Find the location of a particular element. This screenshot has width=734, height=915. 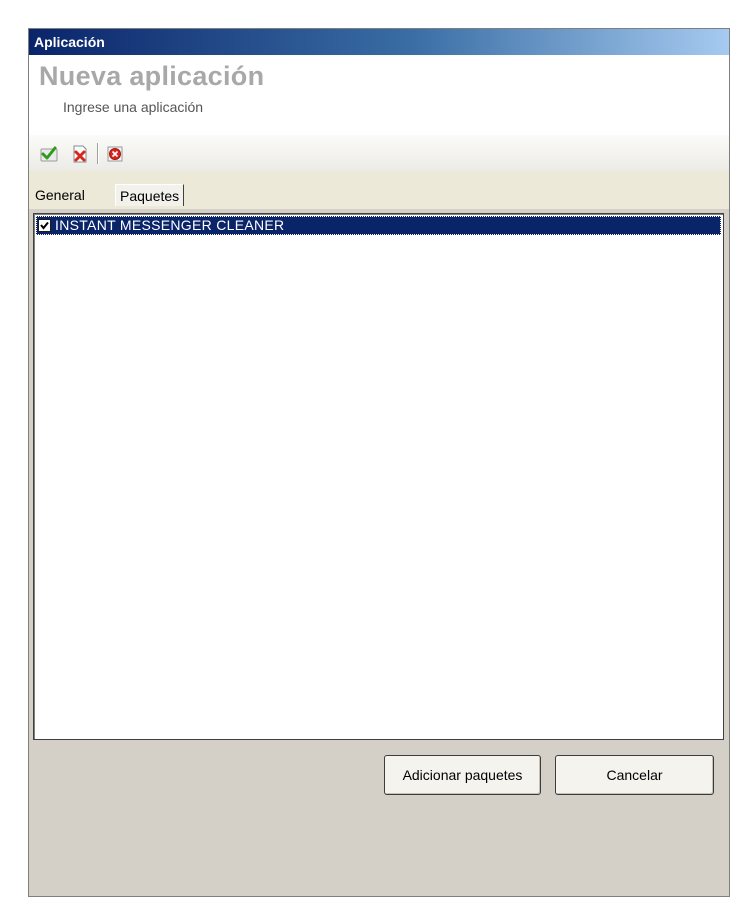

cancel-button: Cancelar is located at coordinates (634, 775).